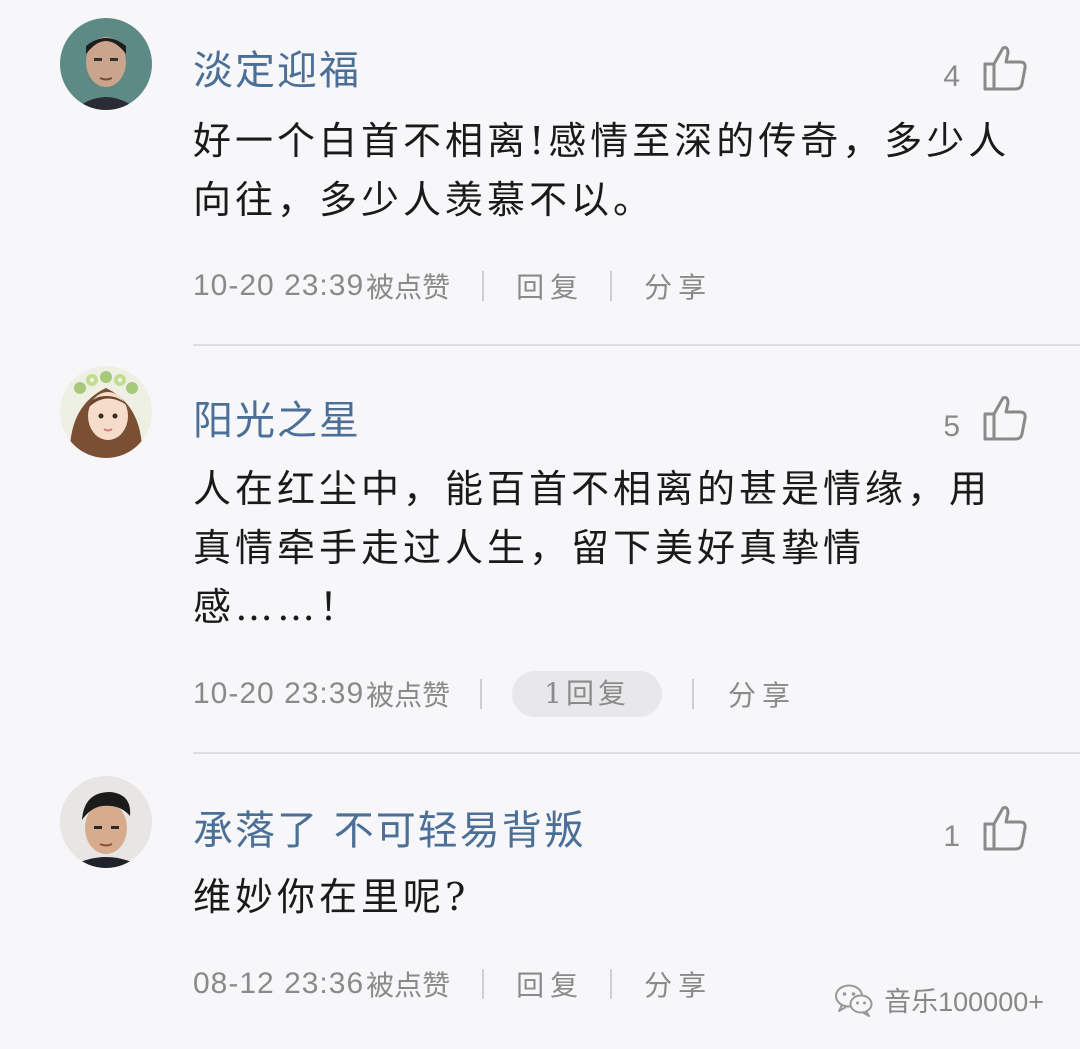  I want to click on wechat-icon, so click(854, 1000).